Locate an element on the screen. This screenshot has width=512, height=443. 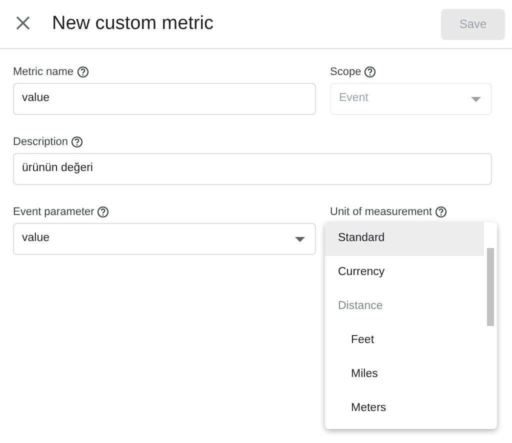
input-field: ürünün değeri is located at coordinates (252, 169).